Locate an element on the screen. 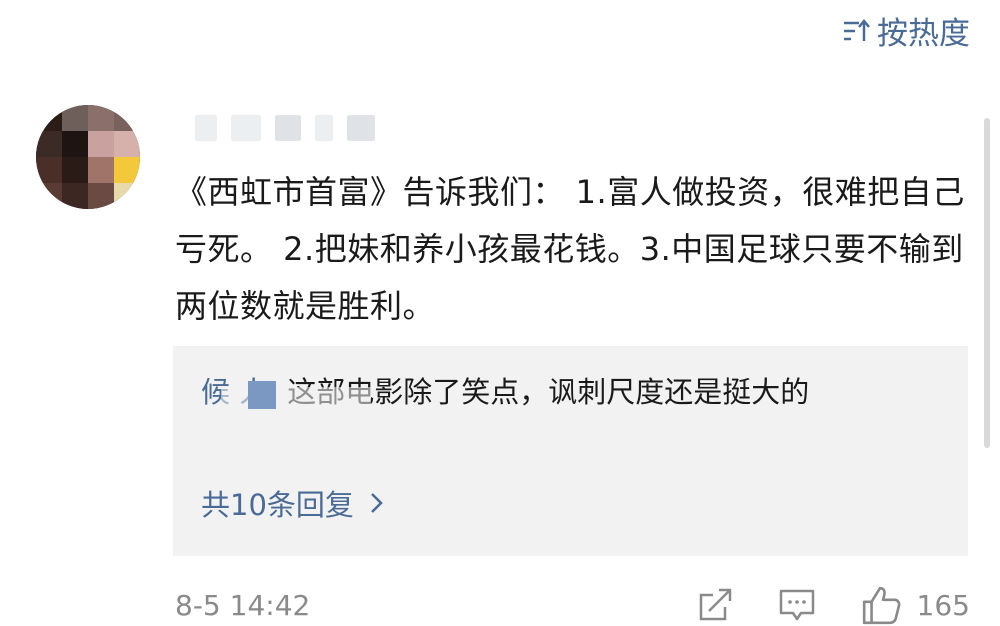  reply-author: 候 人 is located at coordinates (286, 396).